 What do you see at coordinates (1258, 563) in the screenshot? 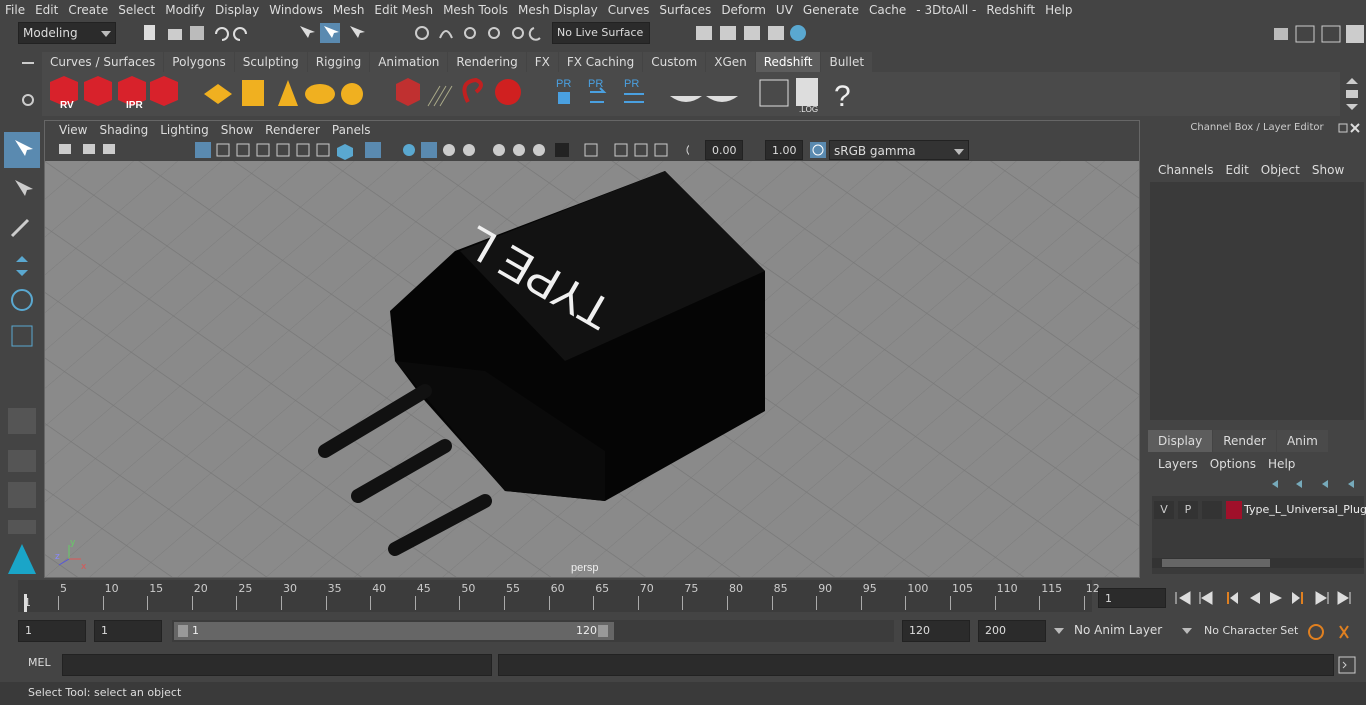
I see `layer-scrollbar` at bounding box center [1258, 563].